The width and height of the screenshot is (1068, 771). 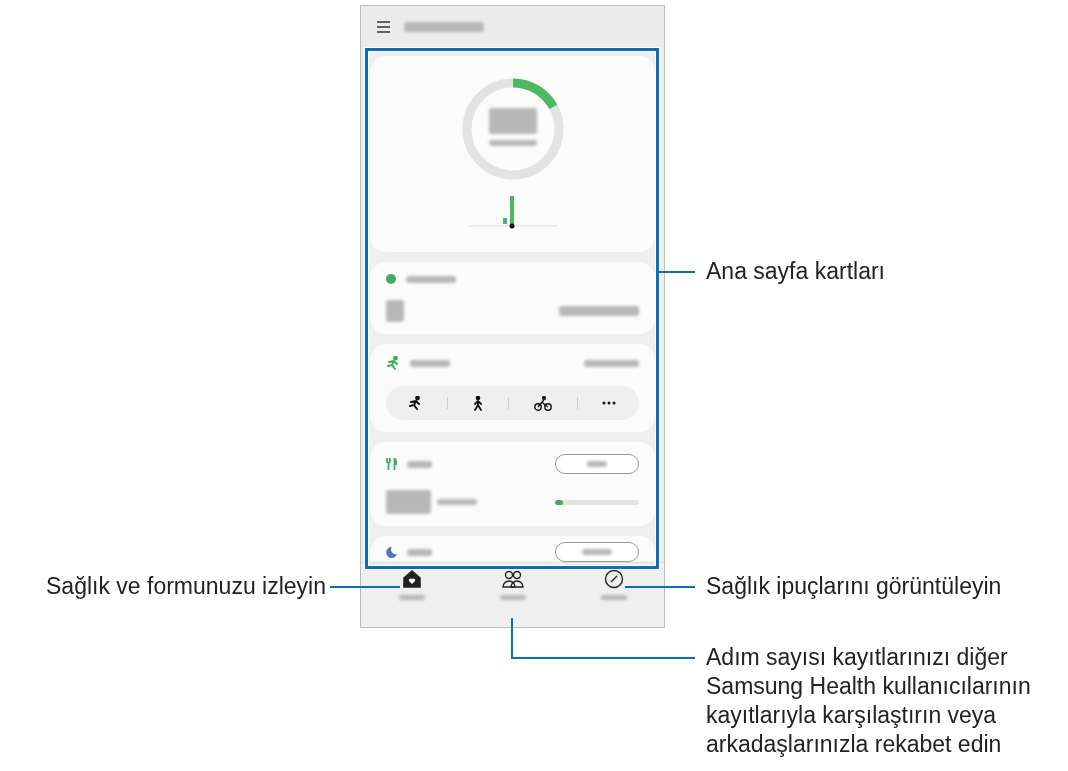 What do you see at coordinates (869, 701) in the screenshot?
I see `callout-label: Adım sayısı kayıtlarınızı diğer Samsung Health kullanıcılarının kayıtlarıyla karşılaştırın veya arkadaşlarınızla rekabet edin` at bounding box center [869, 701].